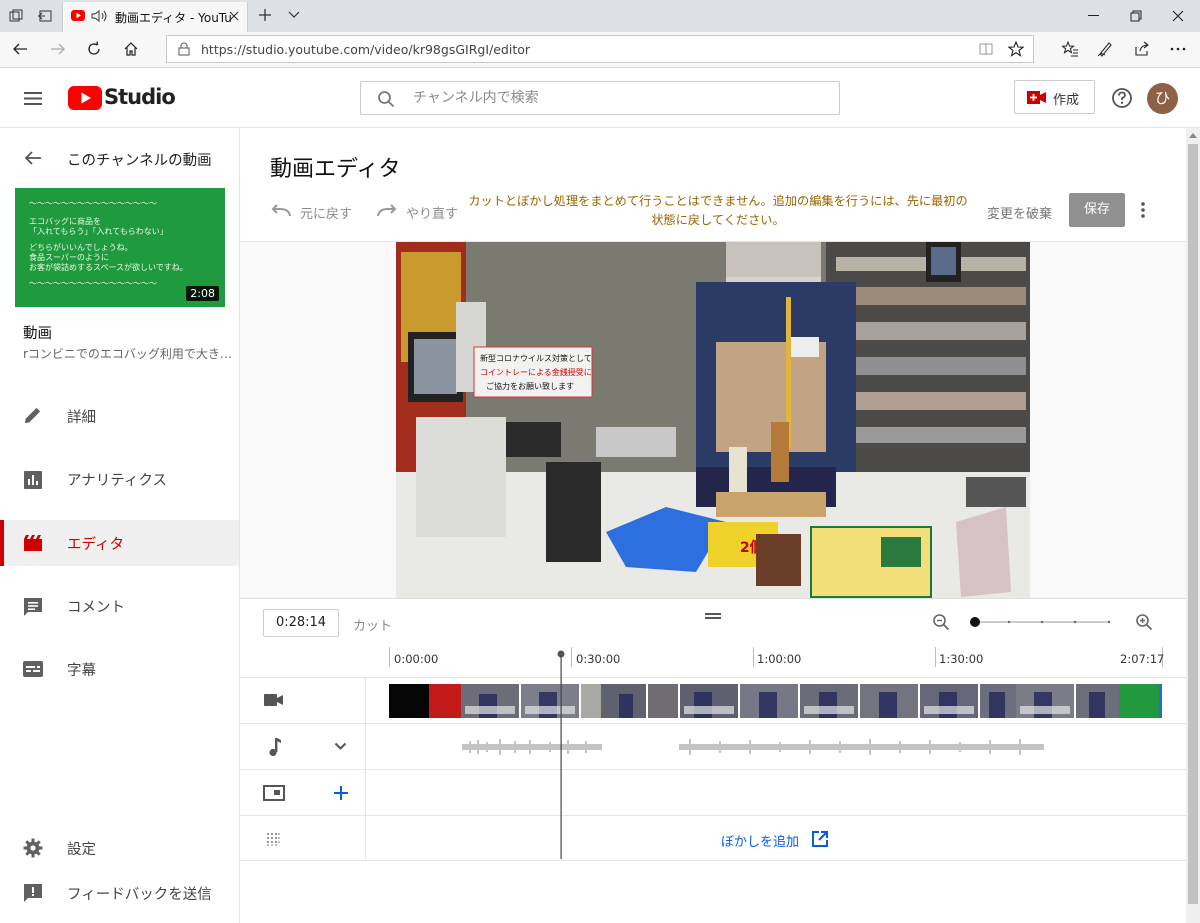 Image resolution: width=1200 pixels, height=923 pixels. Describe the element at coordinates (561, 754) in the screenshot. I see `playhead` at that location.